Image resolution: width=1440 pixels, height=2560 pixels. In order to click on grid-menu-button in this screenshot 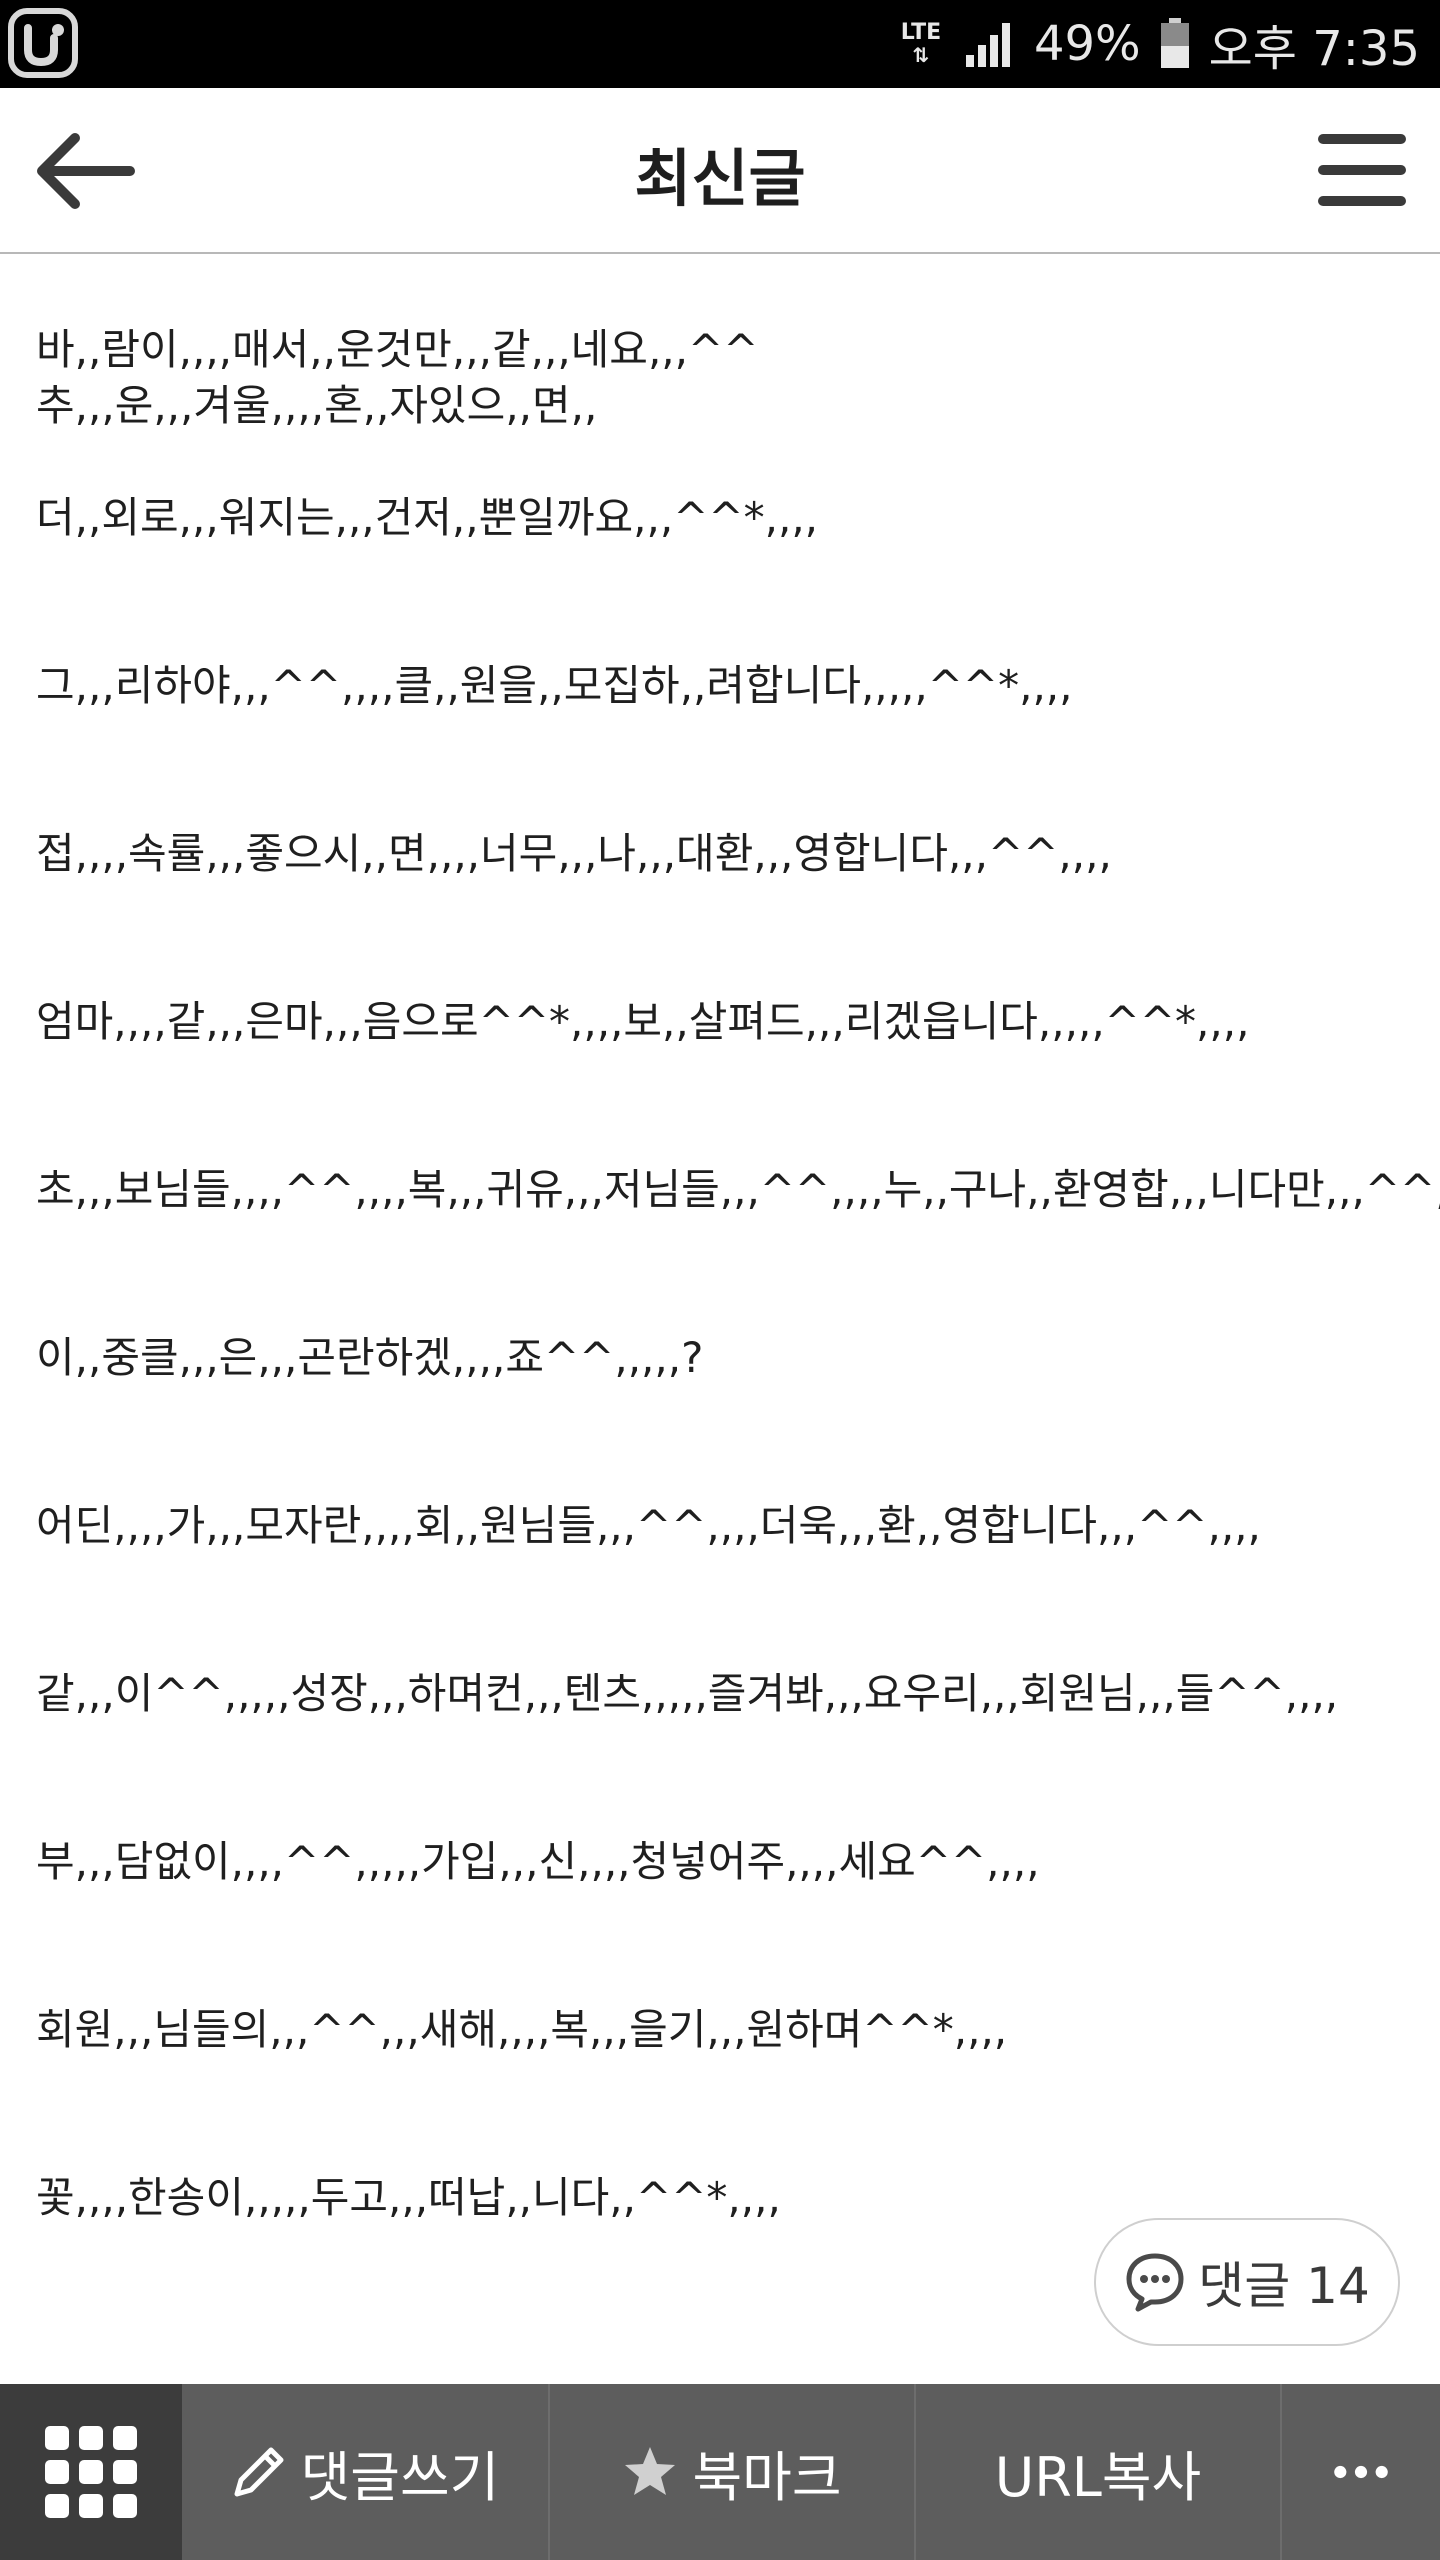, I will do `click(91, 2472)`.